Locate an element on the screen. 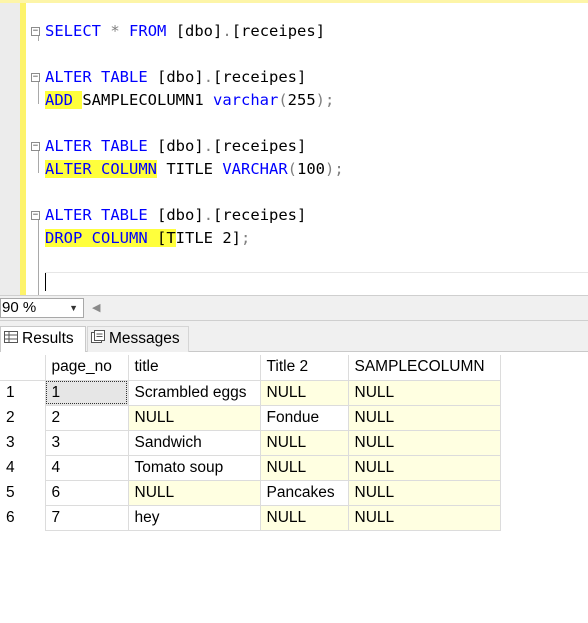  table-row: 5 6 NULL Pancakes NULL is located at coordinates (250, 492).